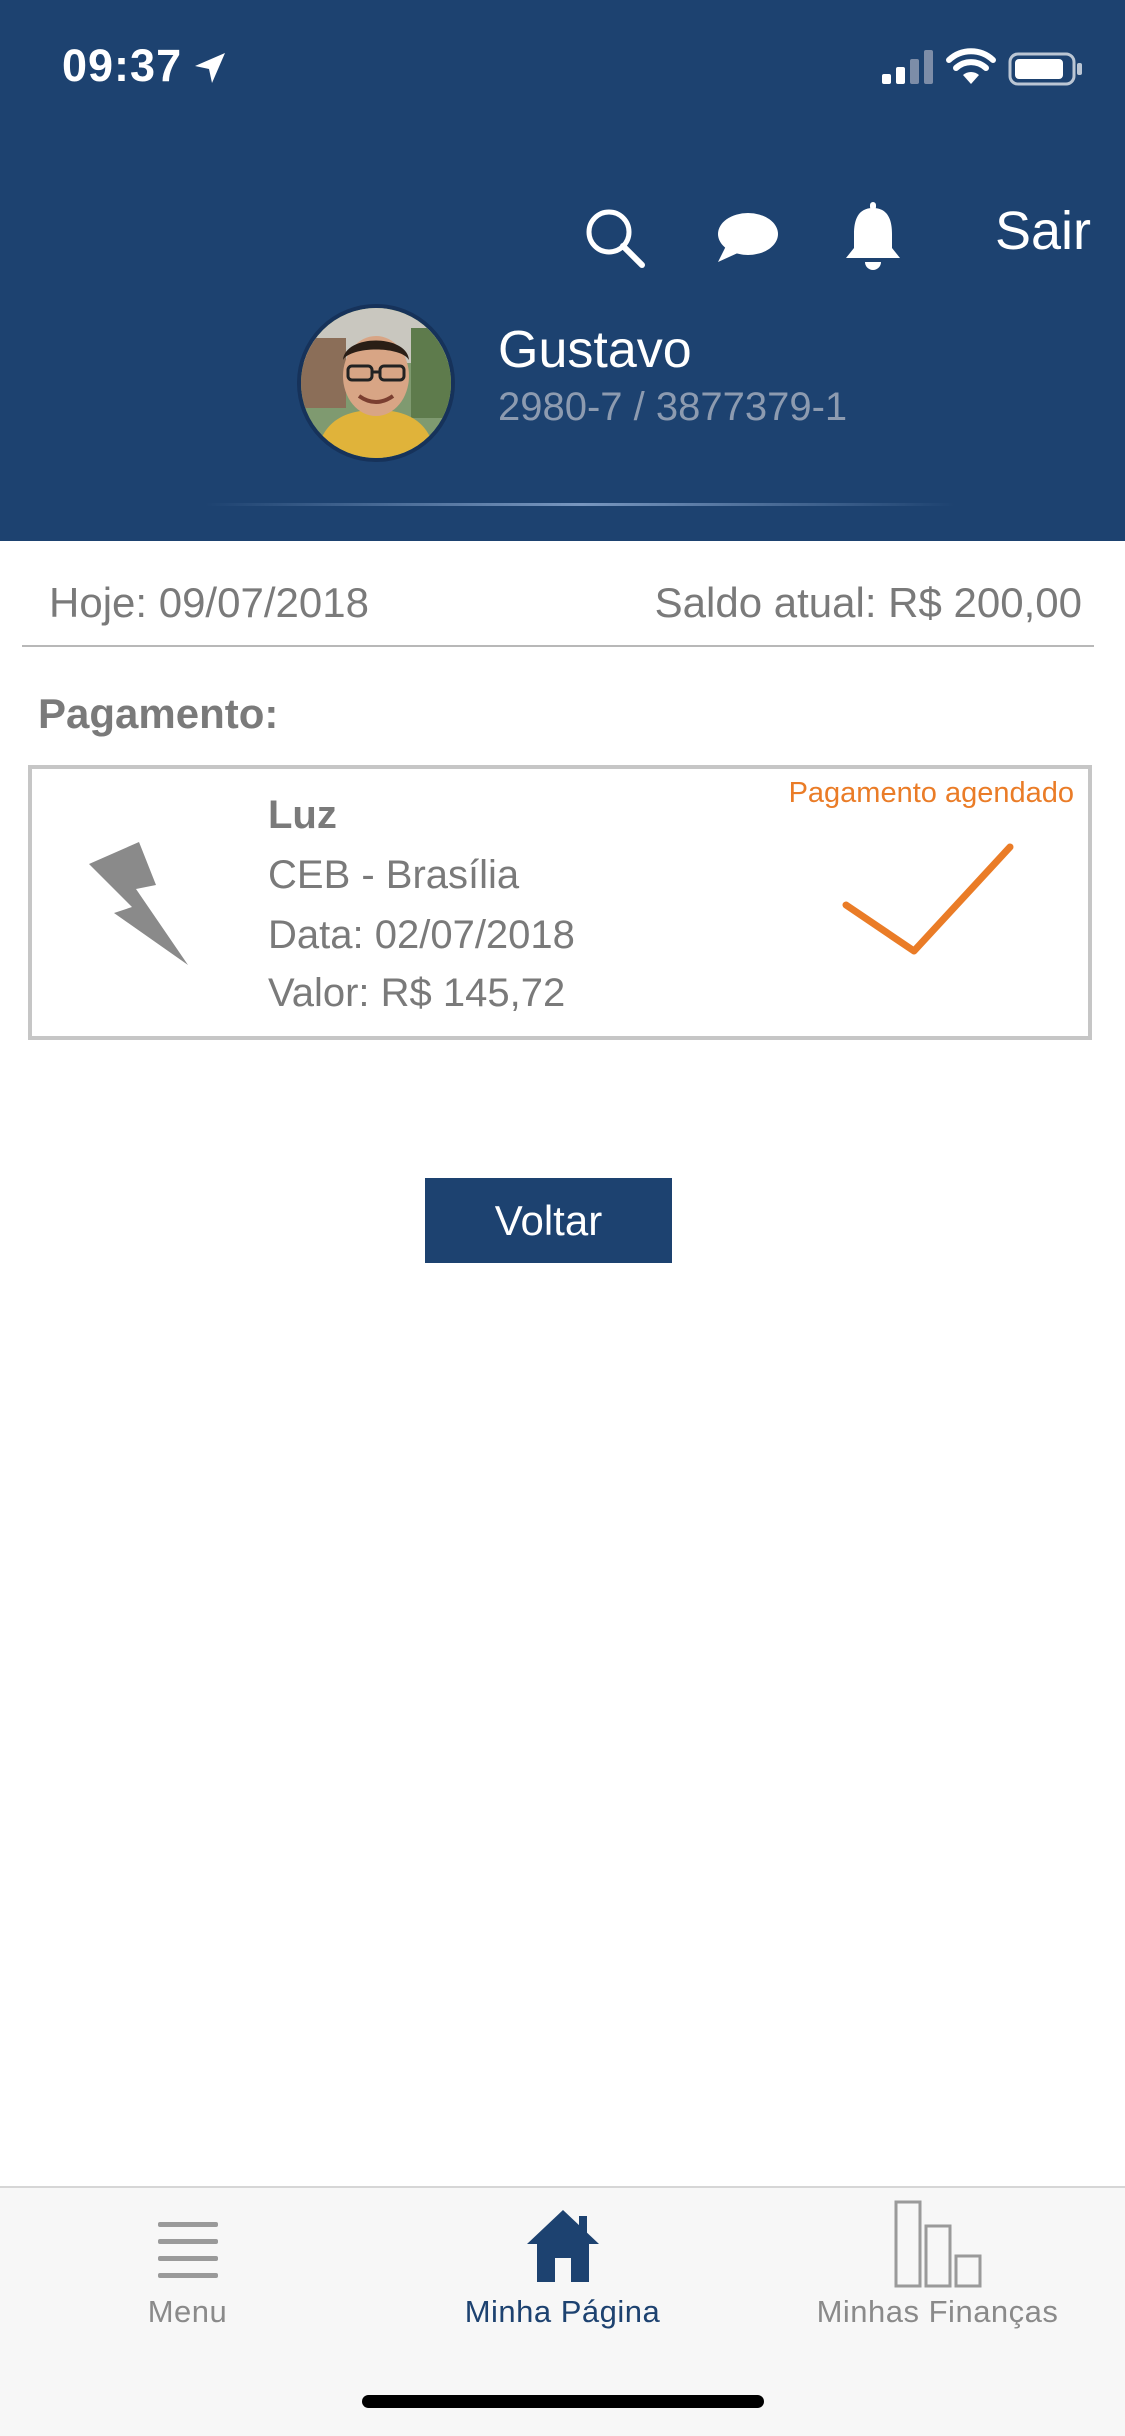  I want to click on home-indicator, so click(563, 2401).